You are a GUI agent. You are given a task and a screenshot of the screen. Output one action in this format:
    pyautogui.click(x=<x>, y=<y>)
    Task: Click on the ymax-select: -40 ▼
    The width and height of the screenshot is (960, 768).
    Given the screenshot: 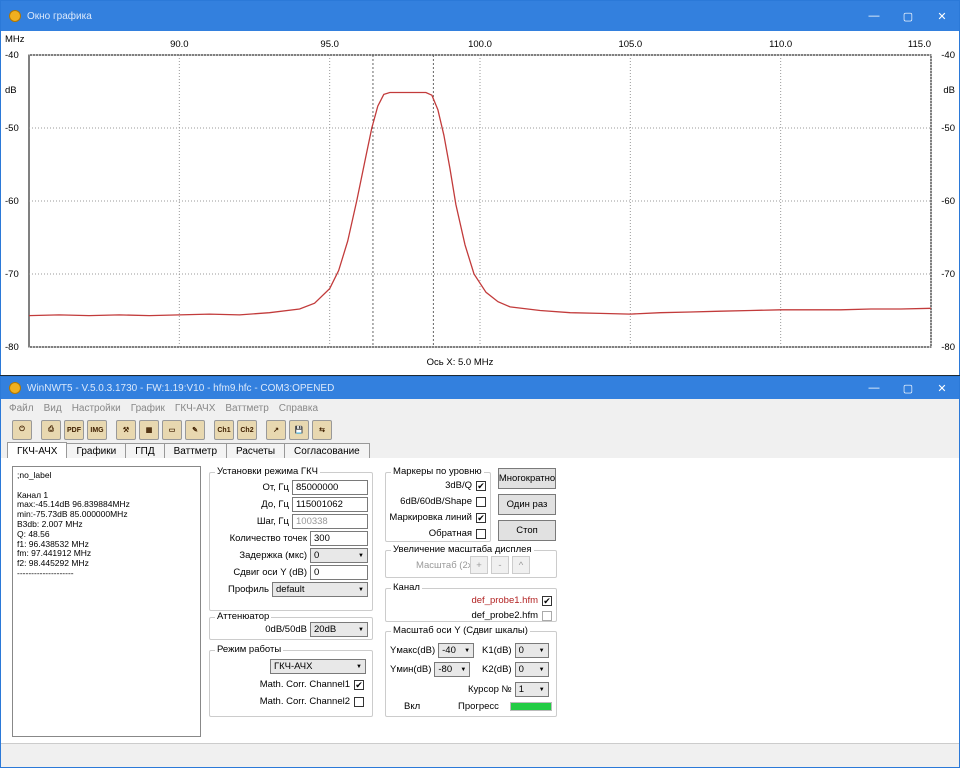 What is the action you would take?
    pyautogui.click(x=456, y=650)
    